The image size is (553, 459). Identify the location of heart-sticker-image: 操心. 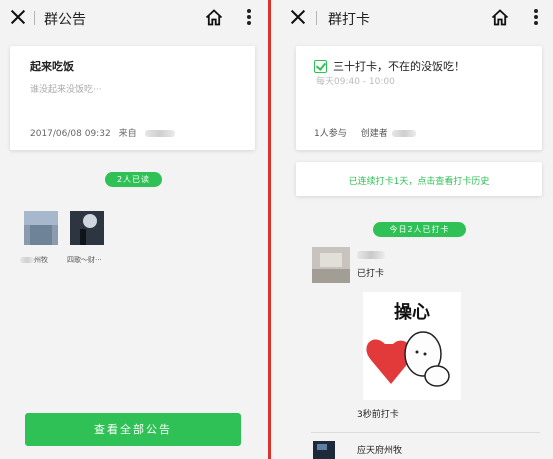
(412, 346).